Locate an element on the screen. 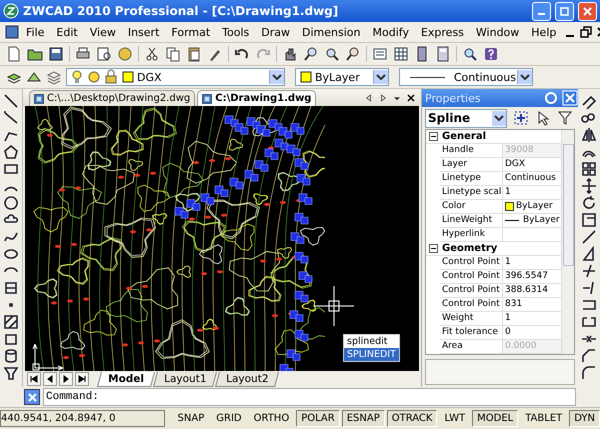 The image size is (600, 429). status-toggle: LWT is located at coordinates (454, 418).